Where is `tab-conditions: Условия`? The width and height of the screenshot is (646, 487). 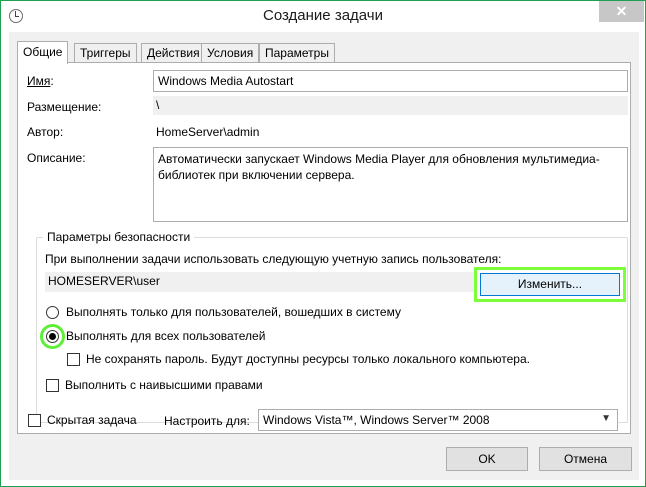 tab-conditions: Условия is located at coordinates (230, 53).